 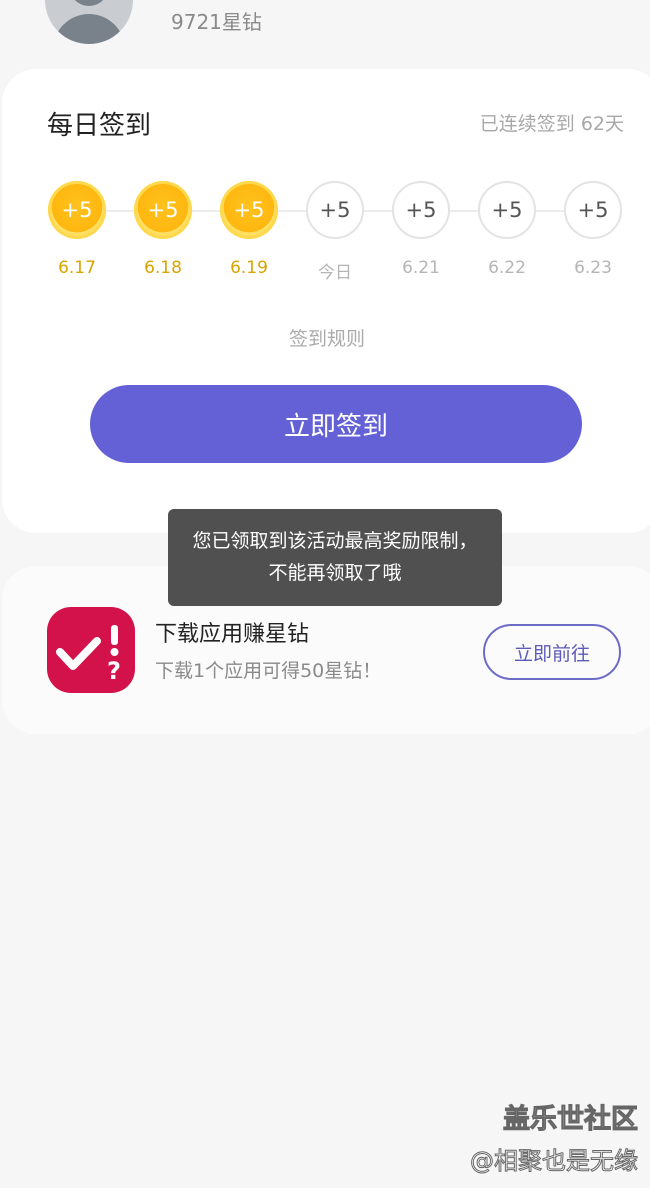 I want to click on avatar, so click(x=89, y=22).